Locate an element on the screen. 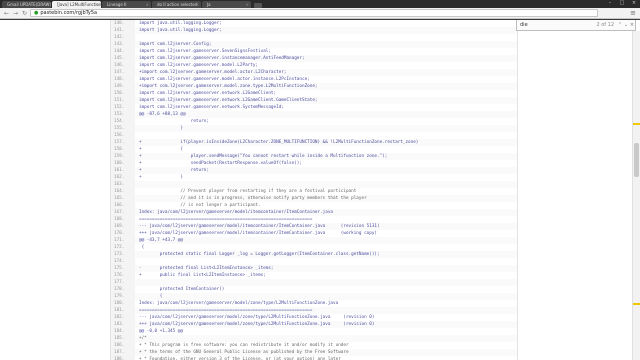 The height and width of the screenshot is (360, 640). line-text: return; is located at coordinates (174, 121).